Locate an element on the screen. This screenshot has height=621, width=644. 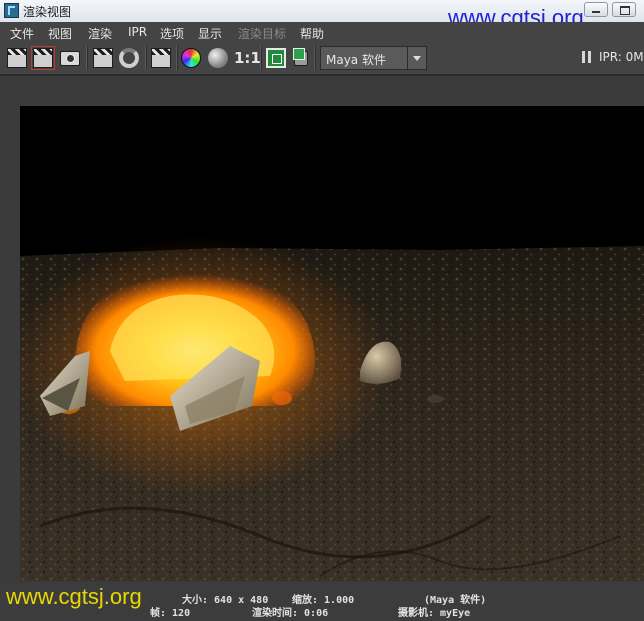
watermark-bottom: www.cgtsj.org is located at coordinates (74, 596).